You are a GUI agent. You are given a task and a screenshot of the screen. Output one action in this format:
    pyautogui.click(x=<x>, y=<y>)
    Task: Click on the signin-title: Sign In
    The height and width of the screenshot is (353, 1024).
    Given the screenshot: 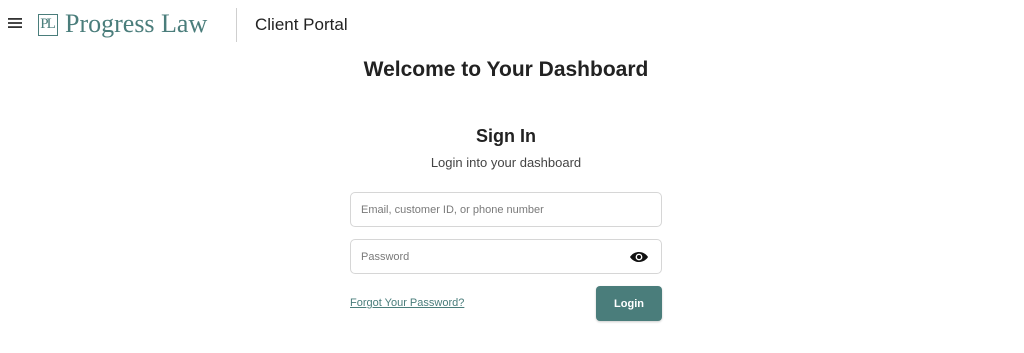 What is the action you would take?
    pyautogui.click(x=506, y=136)
    